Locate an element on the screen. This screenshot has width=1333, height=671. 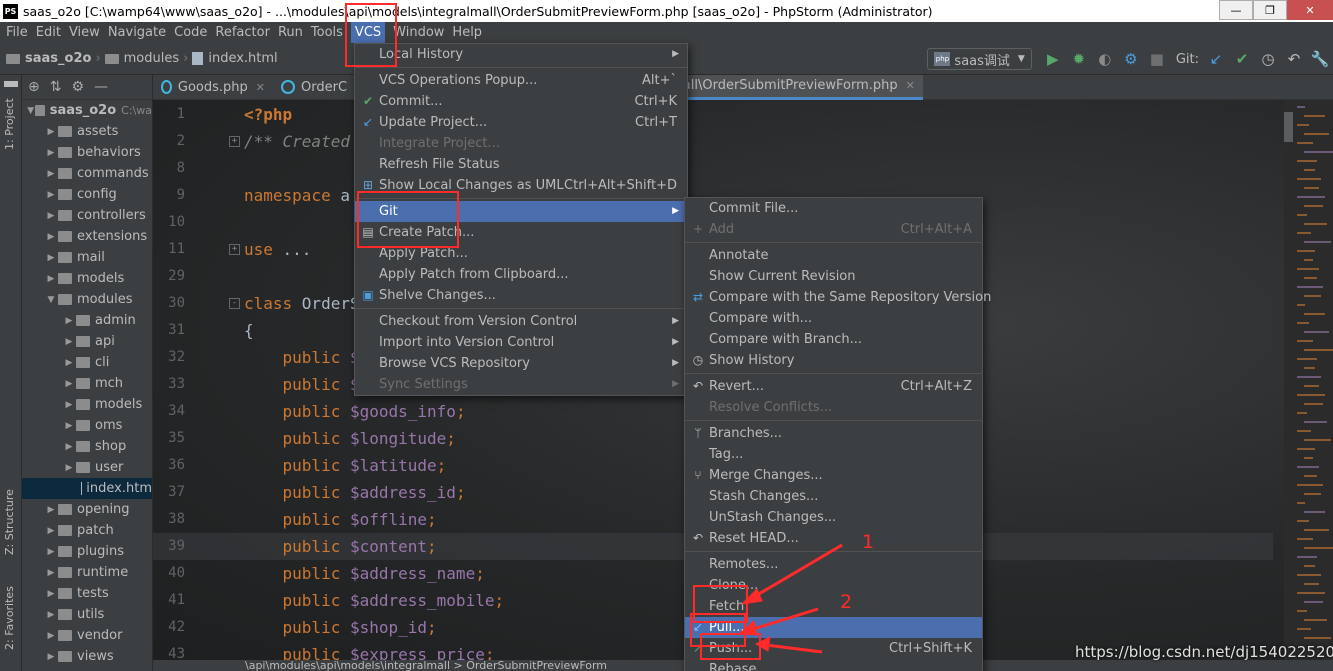
tree-folder: ▶ assets is located at coordinates (87, 131).